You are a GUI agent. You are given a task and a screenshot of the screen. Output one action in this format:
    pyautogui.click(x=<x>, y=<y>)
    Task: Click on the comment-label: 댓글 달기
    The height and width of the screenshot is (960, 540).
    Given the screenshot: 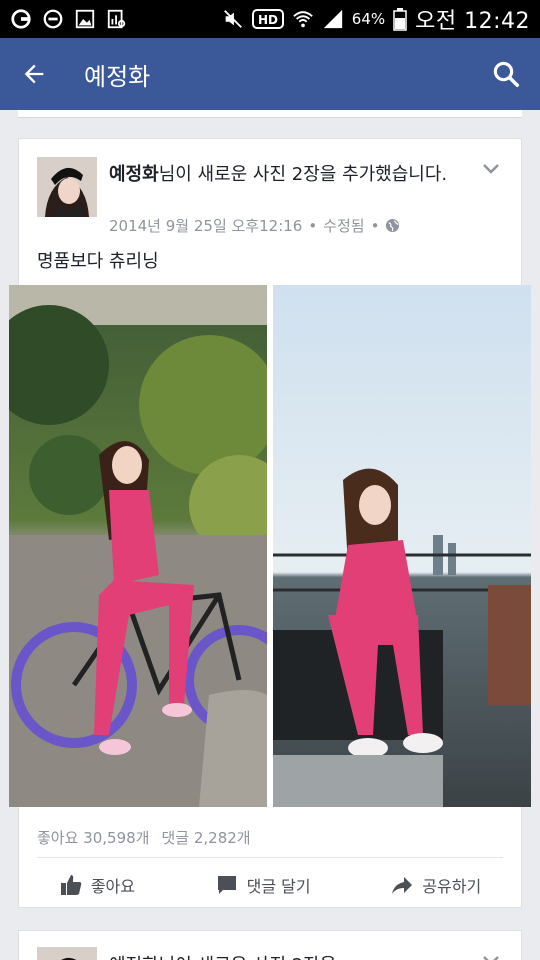 What is the action you would take?
    pyautogui.click(x=278, y=886)
    